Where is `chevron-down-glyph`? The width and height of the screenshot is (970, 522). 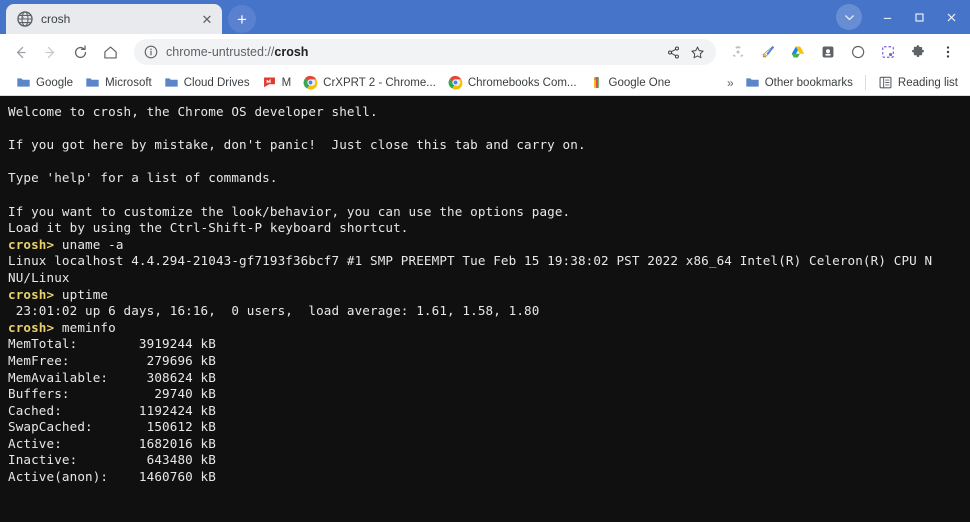
chevron-down-glyph is located at coordinates (849, 17).